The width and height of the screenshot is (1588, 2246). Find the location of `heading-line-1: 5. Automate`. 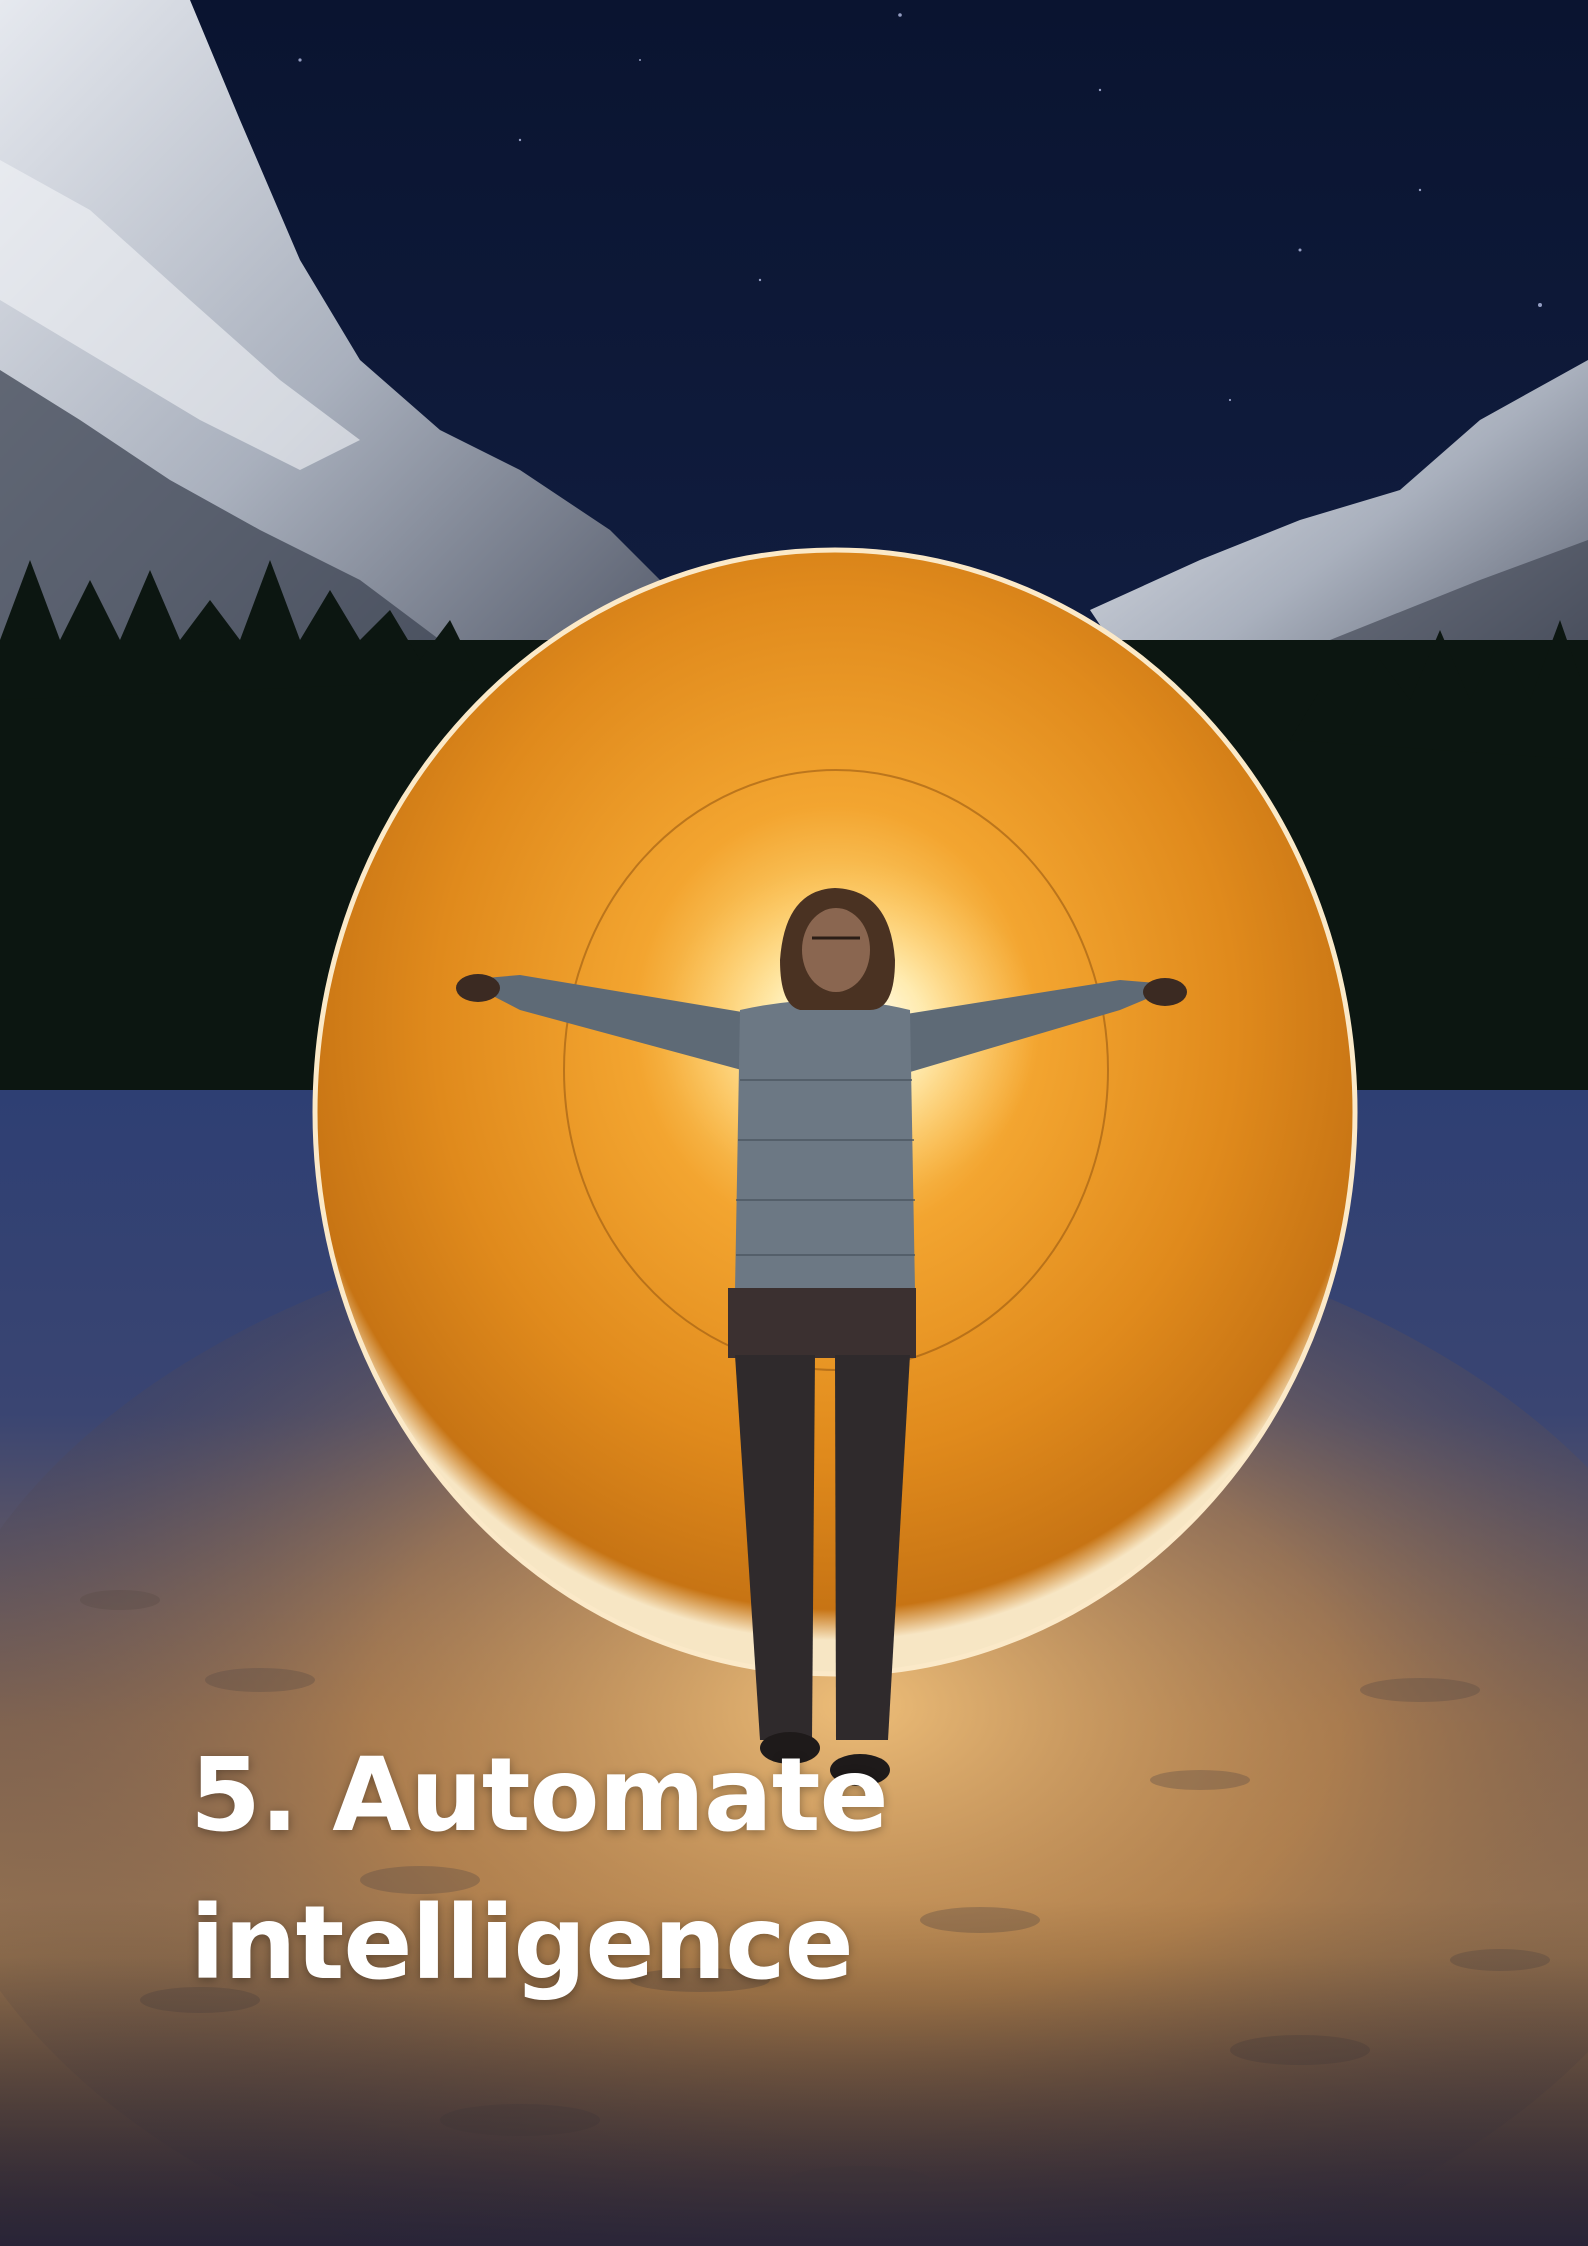

heading-line-1: 5. Automate is located at coordinates (539, 1795).